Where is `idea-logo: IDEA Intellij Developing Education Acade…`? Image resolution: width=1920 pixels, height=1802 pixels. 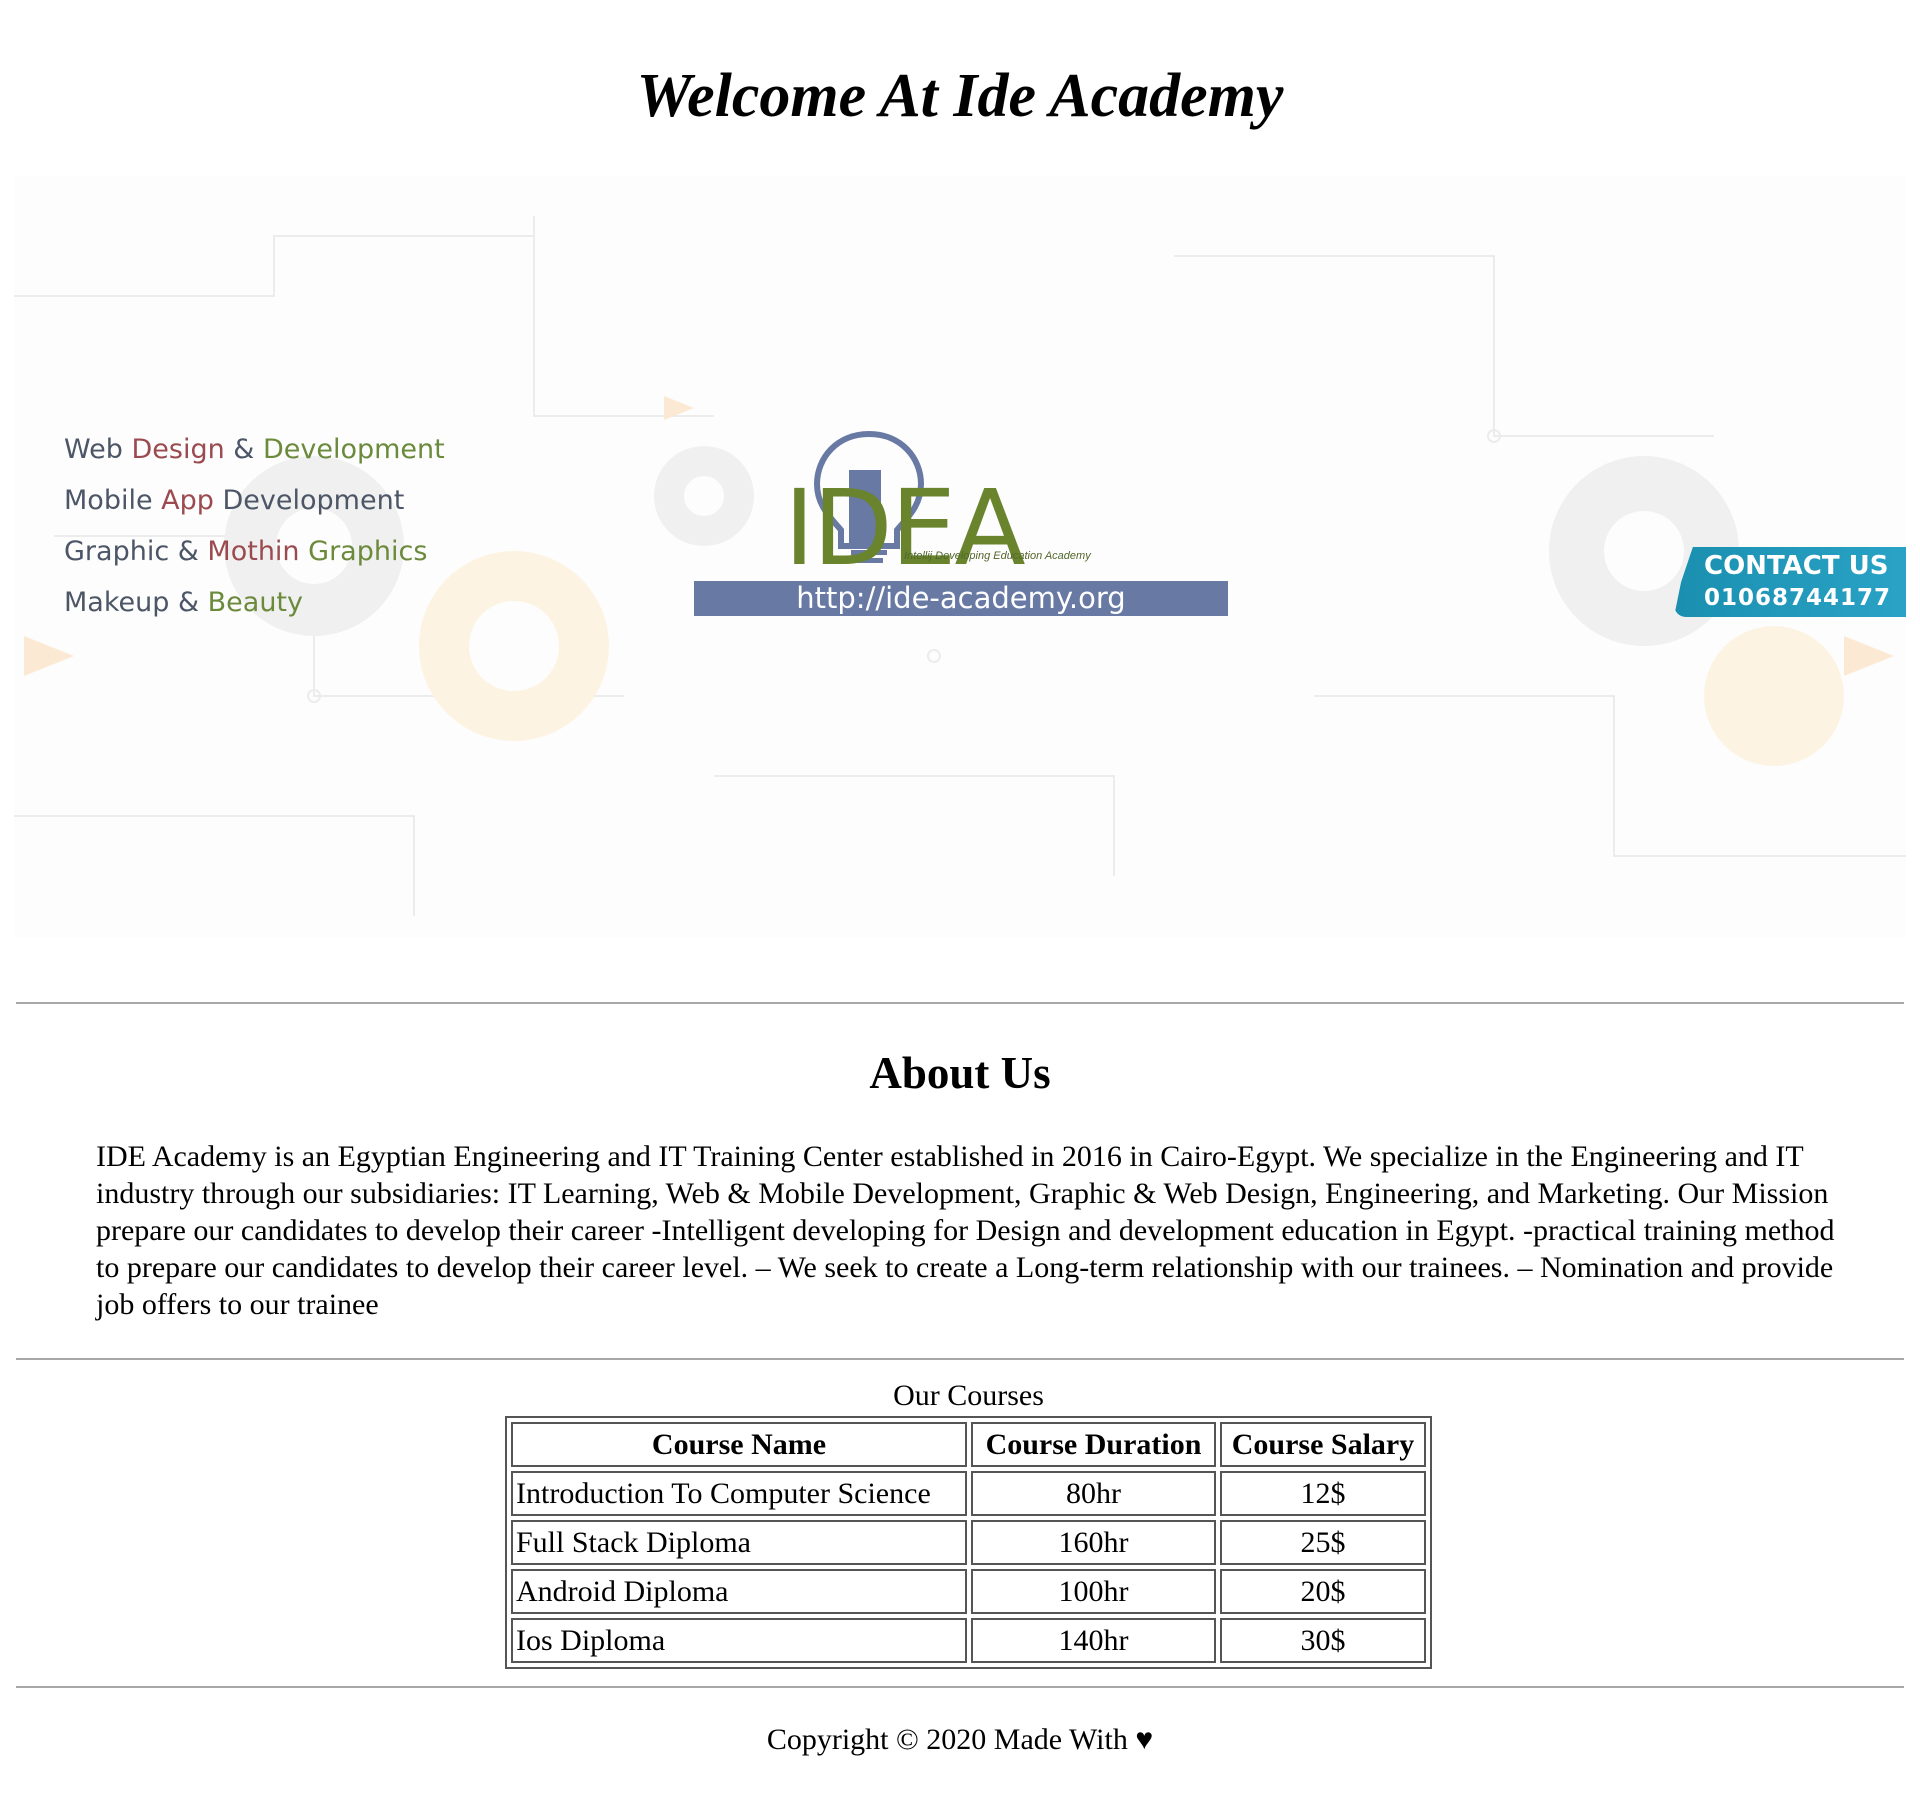 idea-logo: IDEA Intellij Developing Education Acade… is located at coordinates (974, 526).